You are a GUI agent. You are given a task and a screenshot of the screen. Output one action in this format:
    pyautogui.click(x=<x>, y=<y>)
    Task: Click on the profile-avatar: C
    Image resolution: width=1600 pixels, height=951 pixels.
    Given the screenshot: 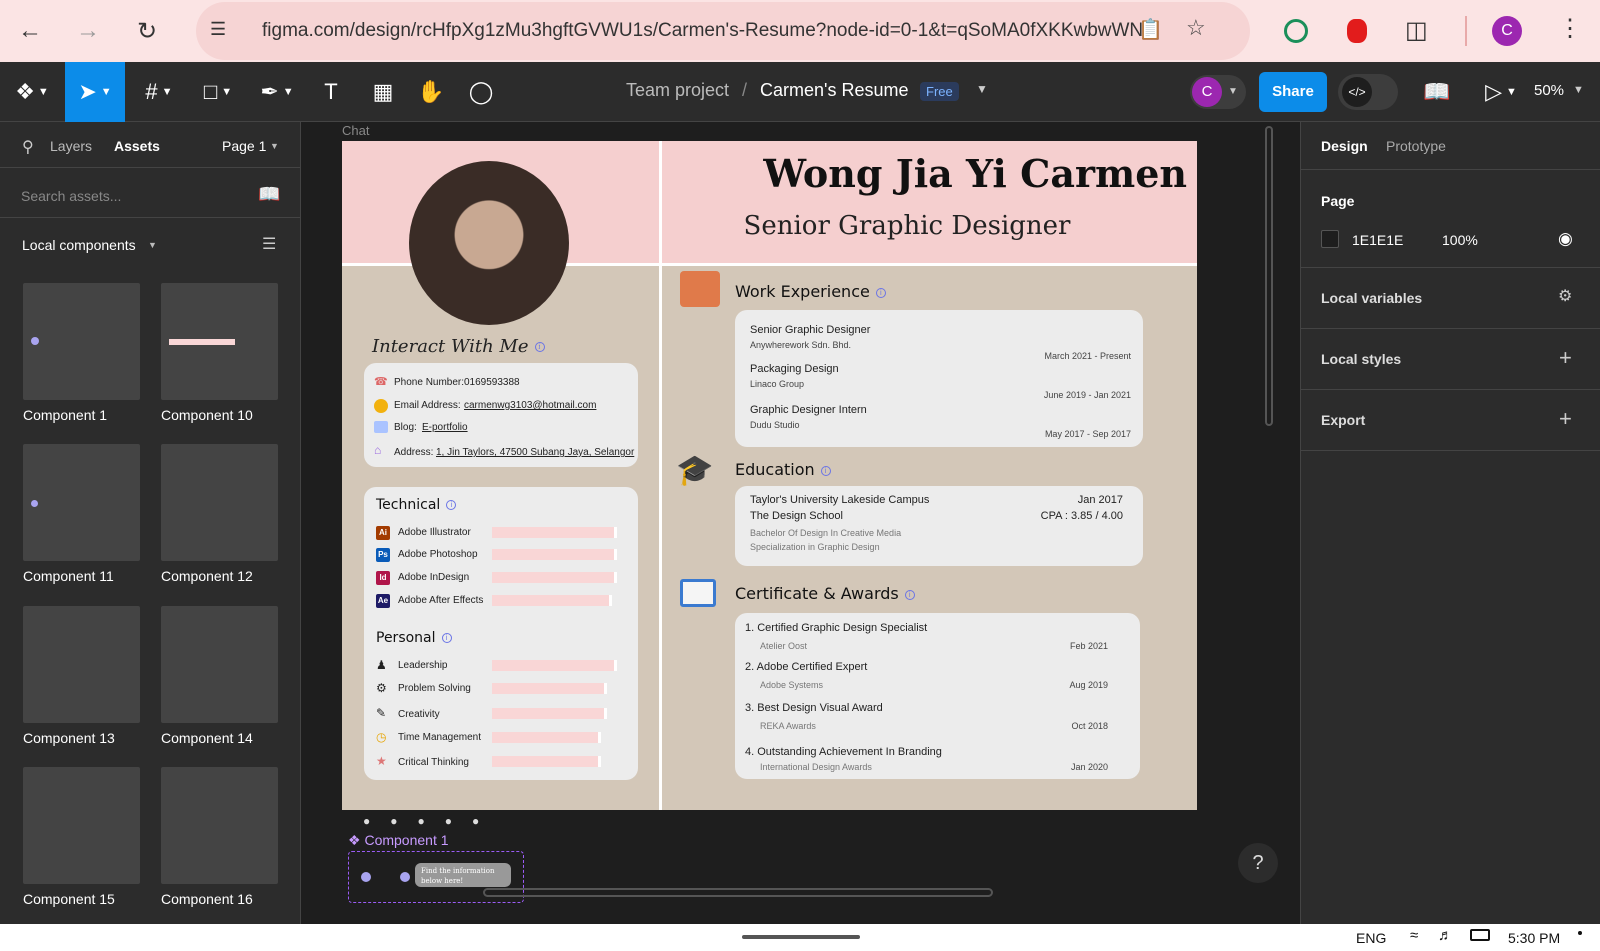 What is the action you would take?
    pyautogui.click(x=1507, y=31)
    